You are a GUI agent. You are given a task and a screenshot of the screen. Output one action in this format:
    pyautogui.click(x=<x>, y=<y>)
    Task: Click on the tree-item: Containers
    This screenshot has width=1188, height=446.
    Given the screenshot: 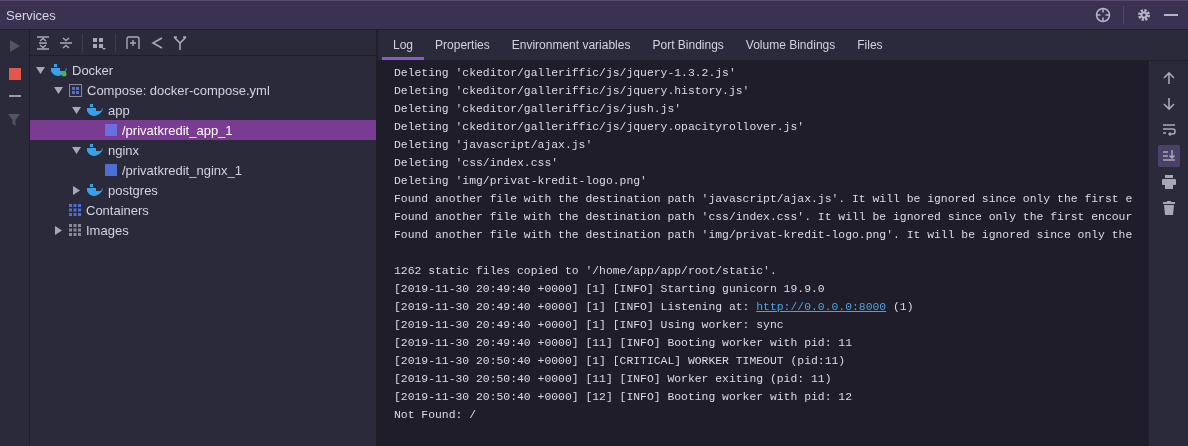 What is the action you would take?
    pyautogui.click(x=203, y=210)
    